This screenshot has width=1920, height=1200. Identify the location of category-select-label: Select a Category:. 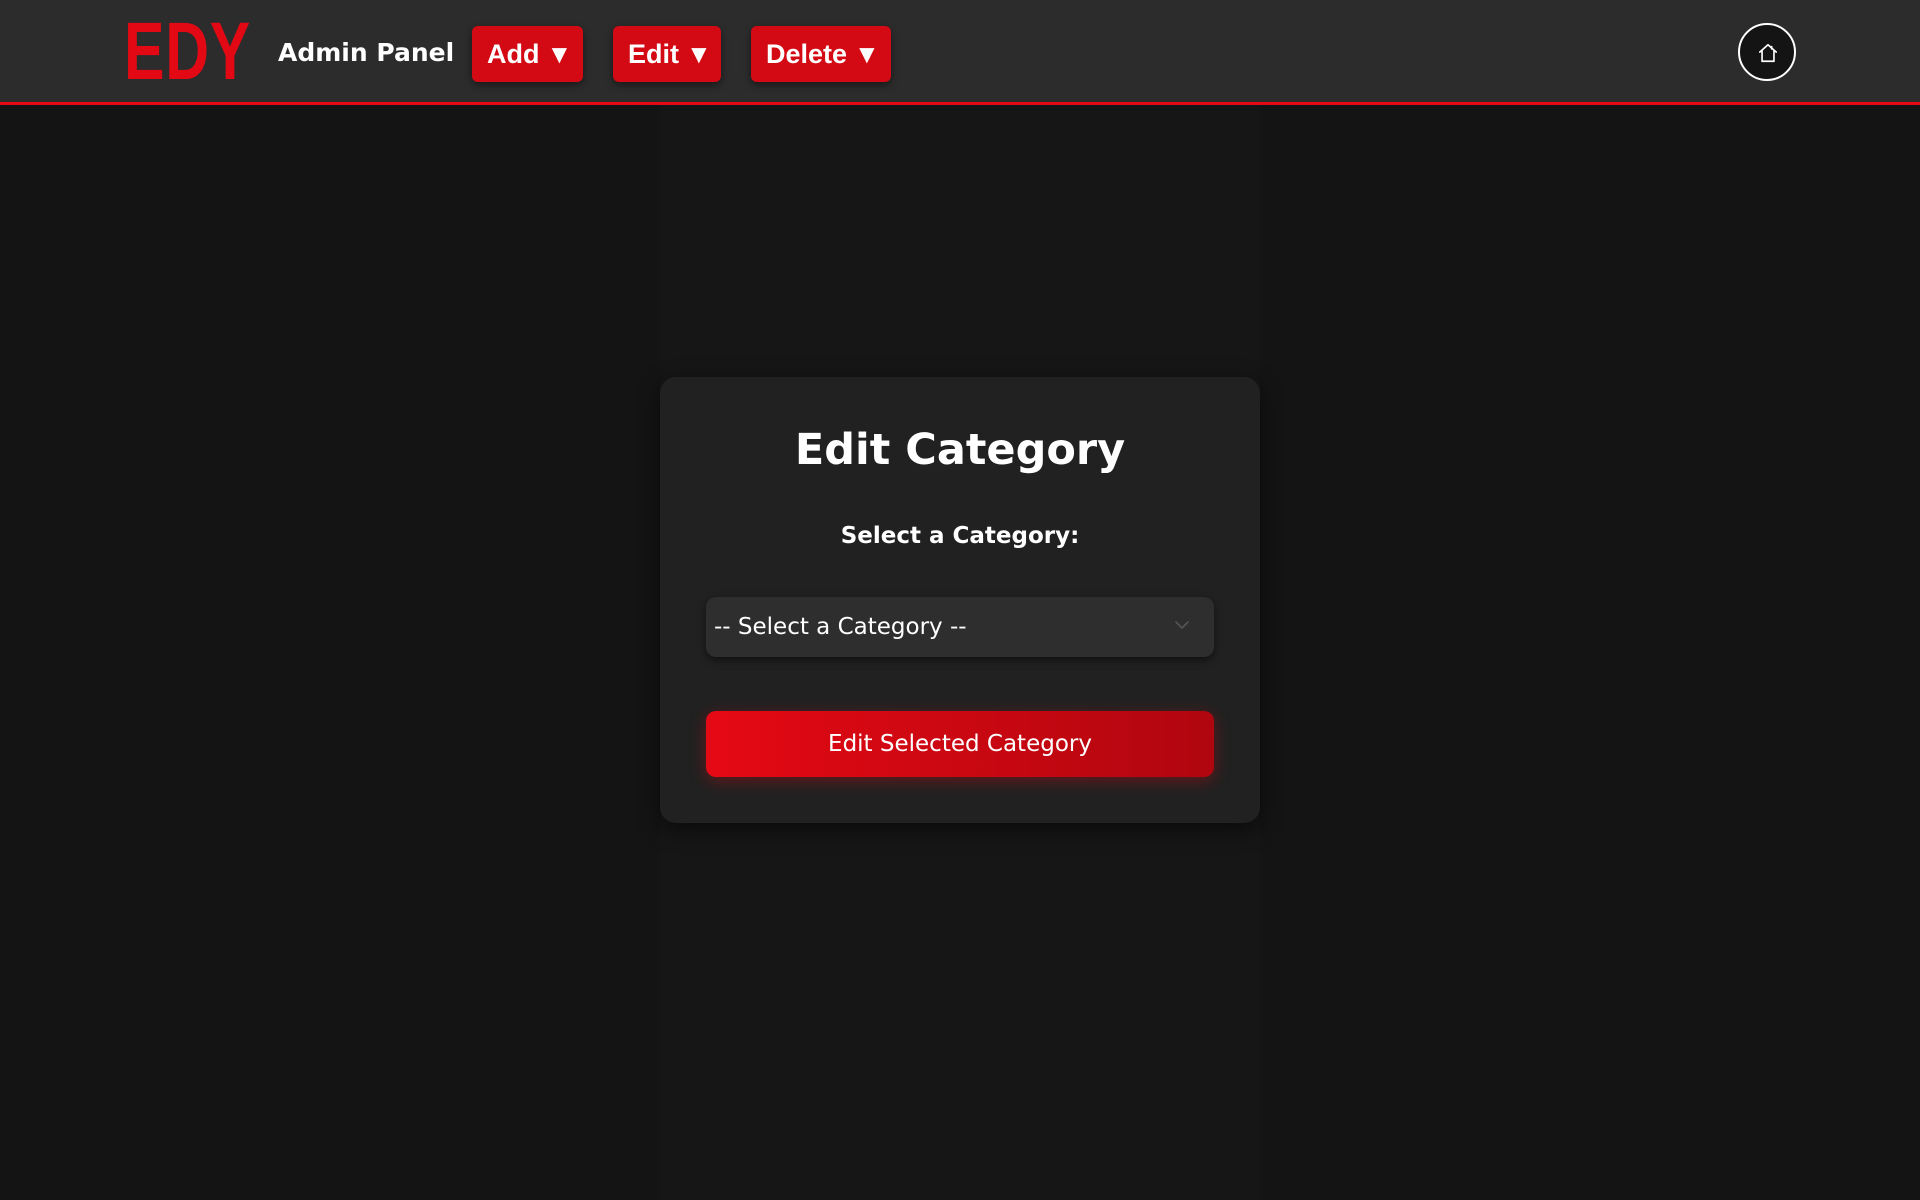
(960, 536).